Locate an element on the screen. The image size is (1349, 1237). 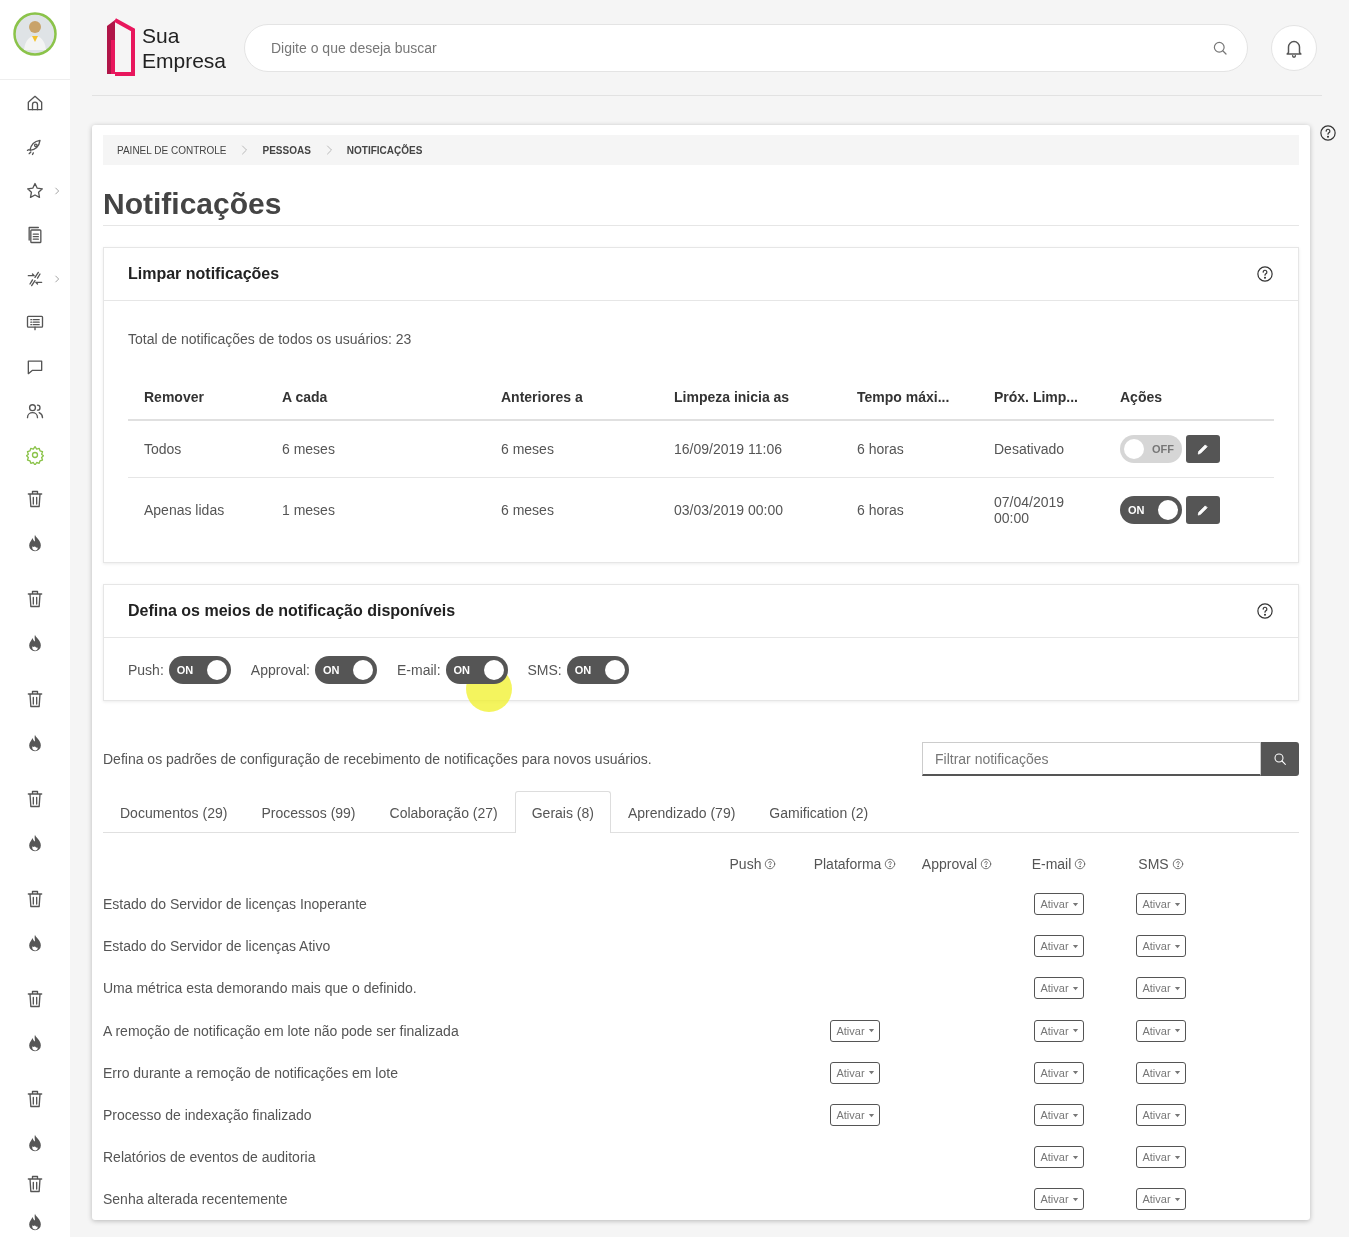
search-button is located at coordinates (1280, 759).